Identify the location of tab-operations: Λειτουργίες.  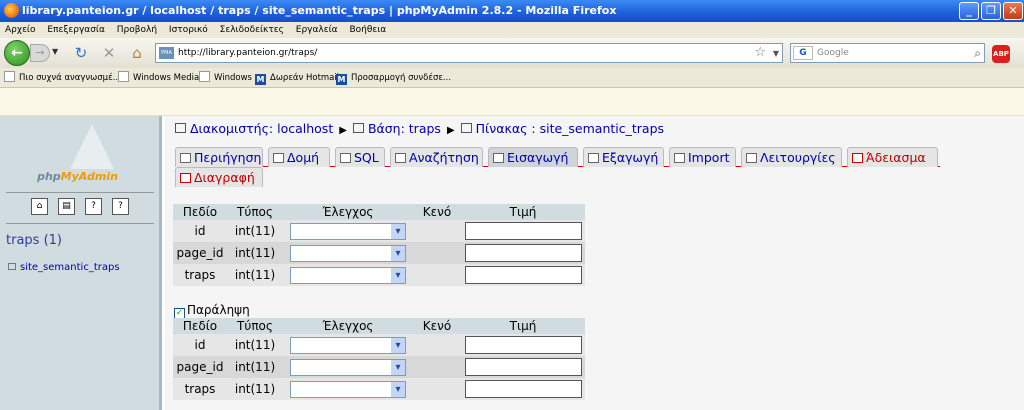
(791, 157).